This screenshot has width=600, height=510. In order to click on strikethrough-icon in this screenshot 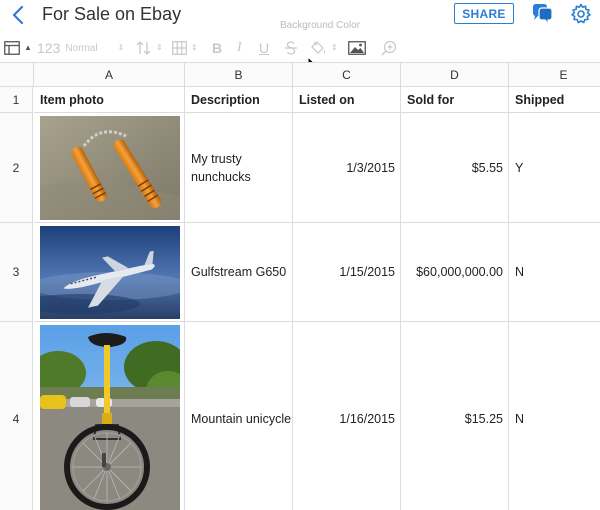, I will do `click(291, 48)`.